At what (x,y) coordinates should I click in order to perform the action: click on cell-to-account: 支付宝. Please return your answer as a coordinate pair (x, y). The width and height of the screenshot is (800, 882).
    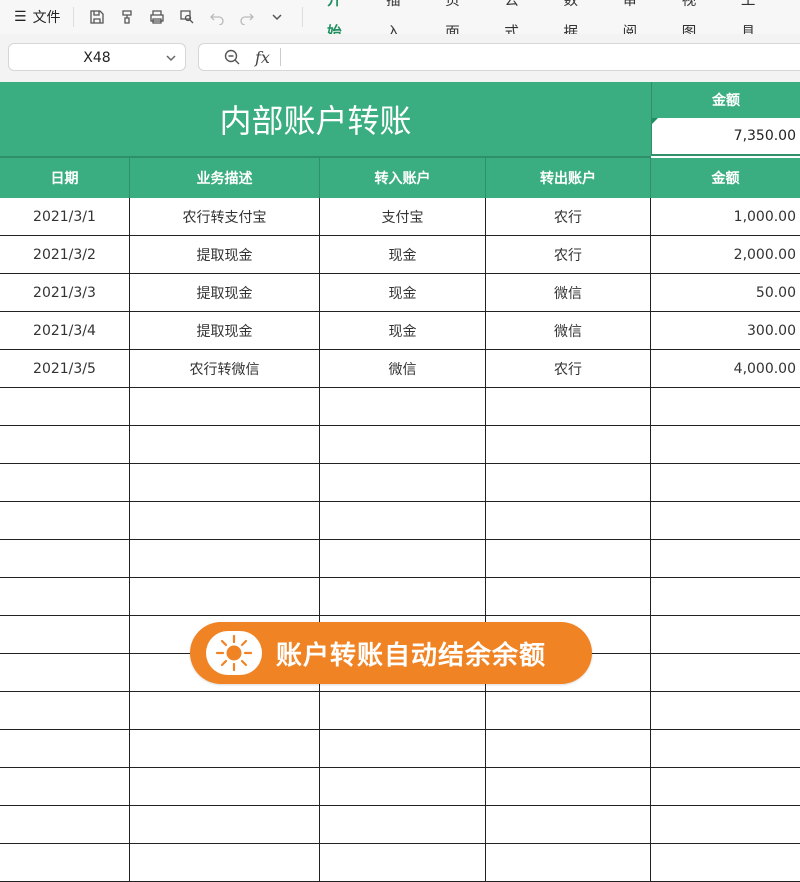
    Looking at the image, I should click on (403, 216).